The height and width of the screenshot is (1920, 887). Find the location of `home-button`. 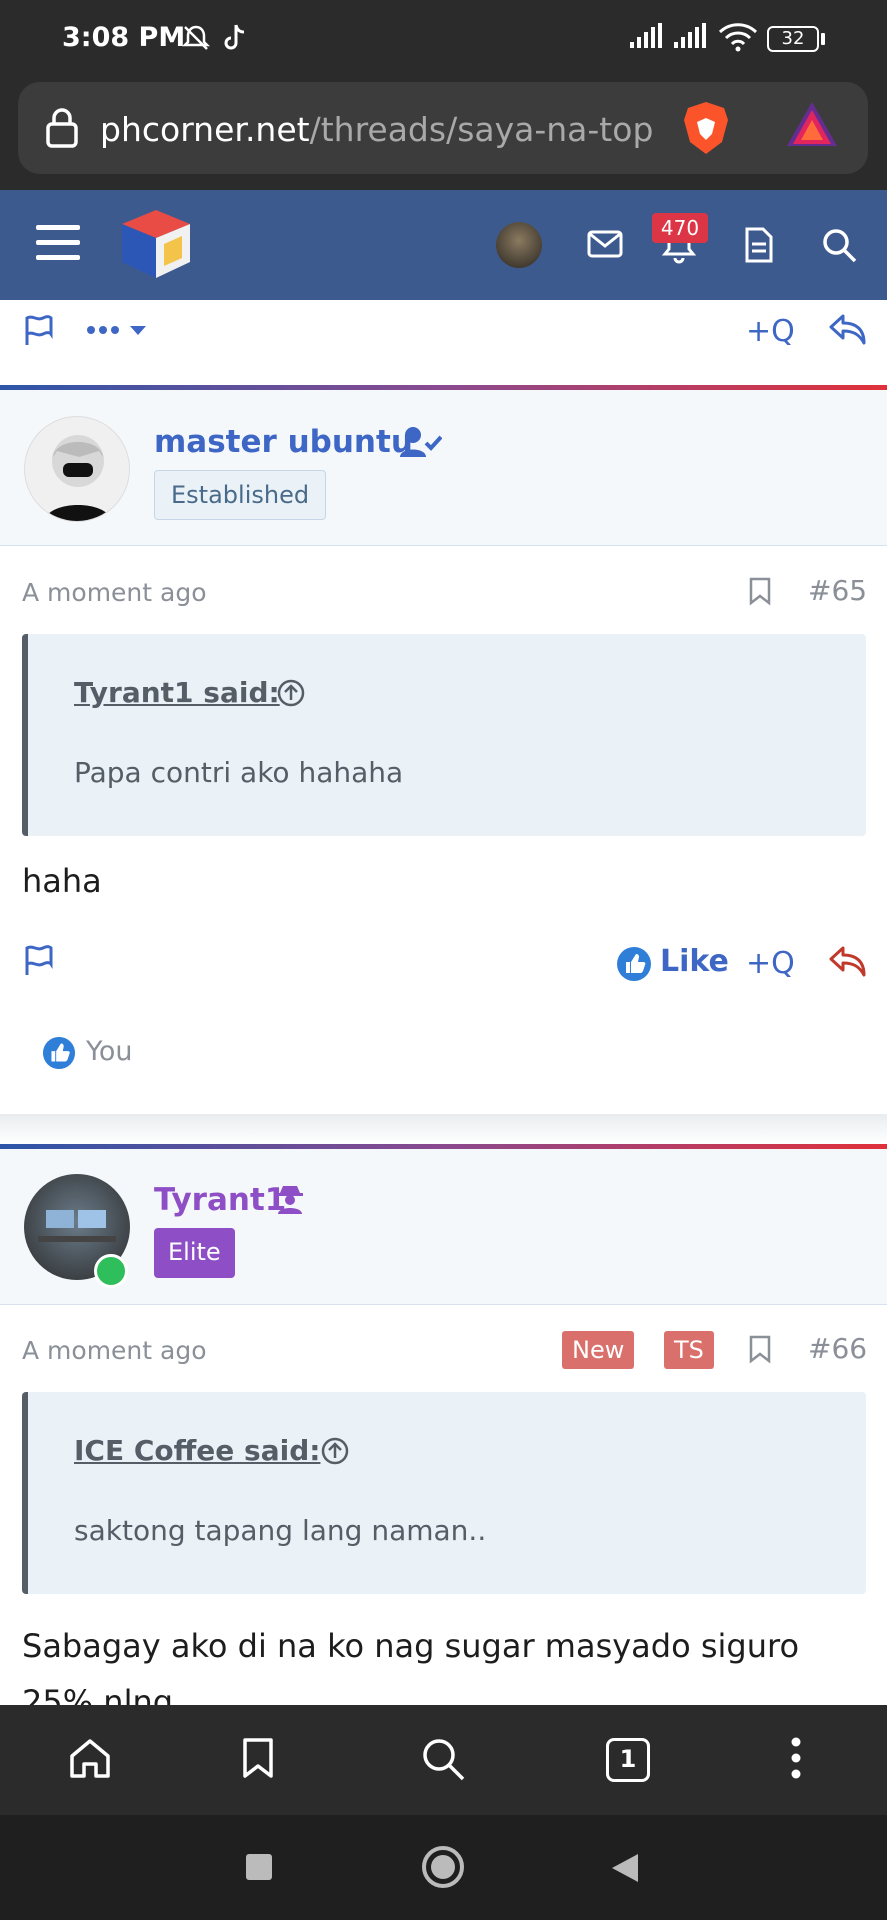

home-button is located at coordinates (443, 1867).